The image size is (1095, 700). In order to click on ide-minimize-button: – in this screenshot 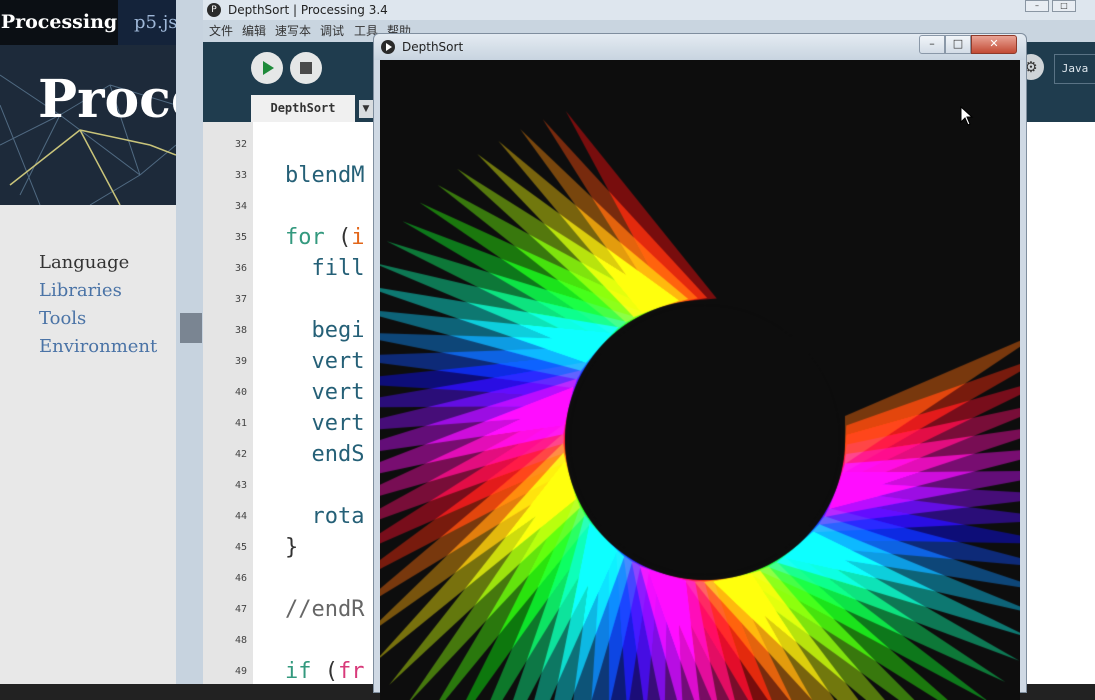, I will do `click(1037, 6)`.